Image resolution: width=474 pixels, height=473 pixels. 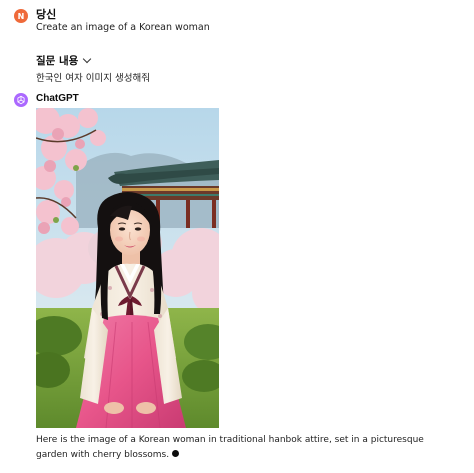 I want to click on user-name: 당신, so click(x=46, y=14).